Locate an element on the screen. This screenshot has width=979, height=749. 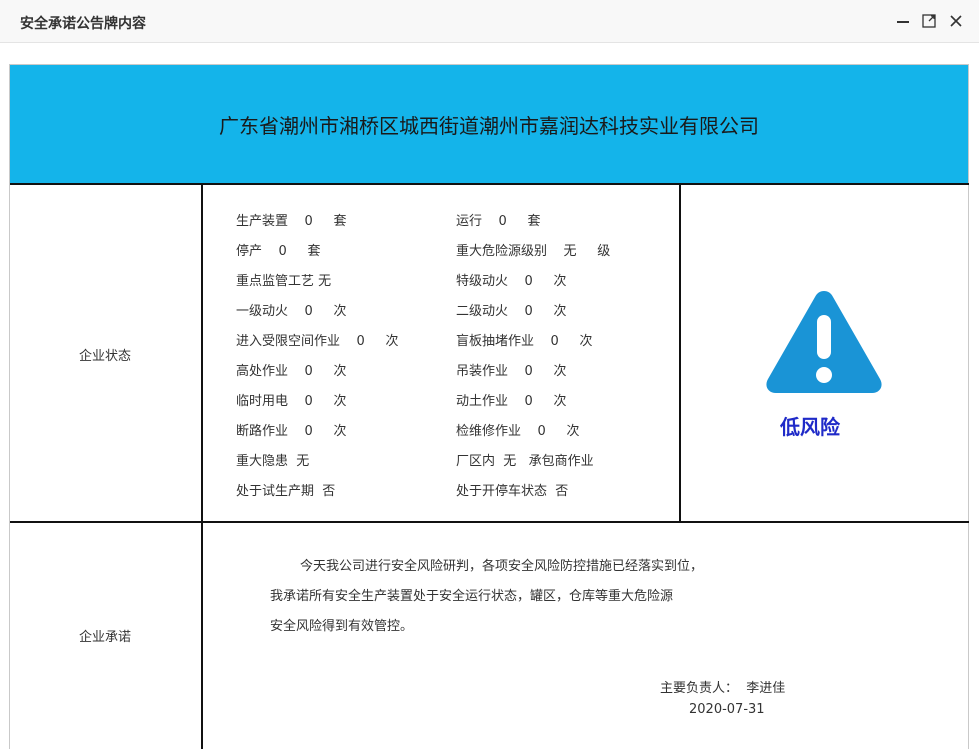
responsible-person: 主要负责人： 李进佳 is located at coordinates (723, 688).